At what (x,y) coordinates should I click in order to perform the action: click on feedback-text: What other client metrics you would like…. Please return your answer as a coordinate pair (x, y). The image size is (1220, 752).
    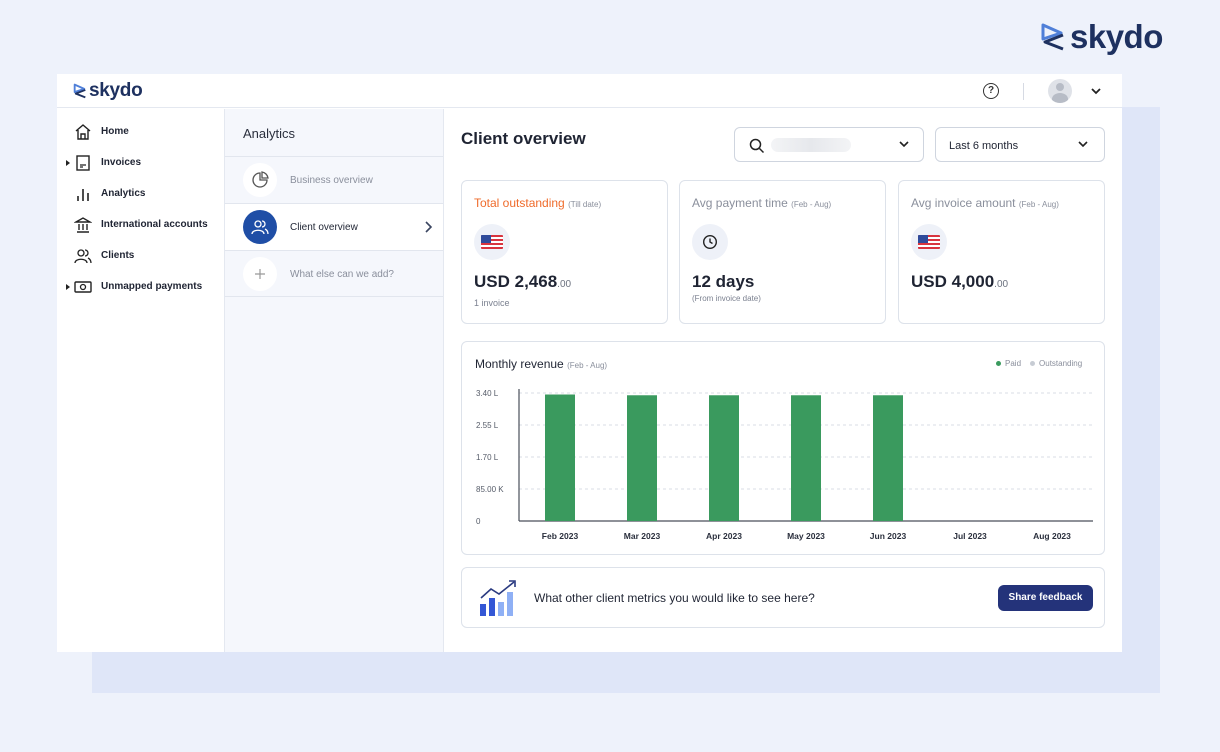
    Looking at the image, I should click on (674, 598).